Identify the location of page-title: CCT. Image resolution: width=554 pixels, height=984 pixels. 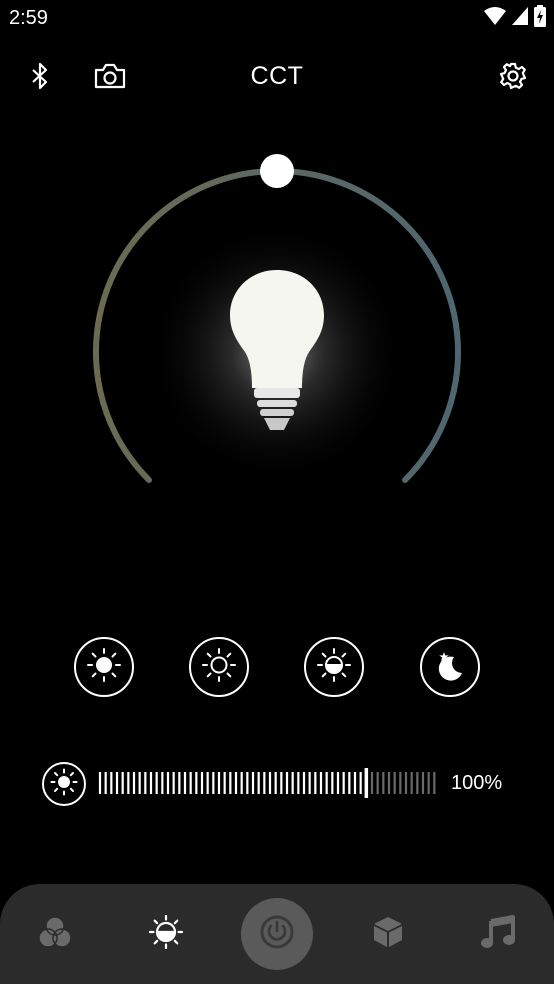
(277, 76).